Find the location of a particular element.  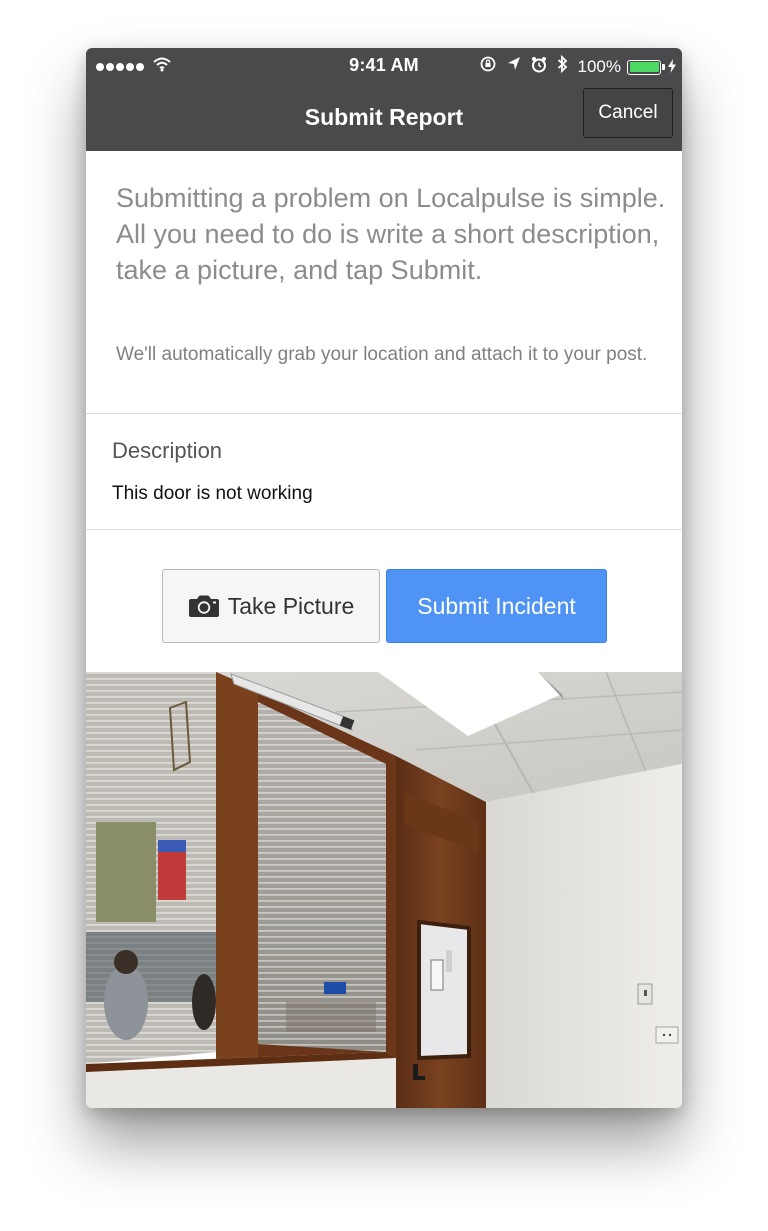

take-picture-label: Take Picture is located at coordinates (291, 605).